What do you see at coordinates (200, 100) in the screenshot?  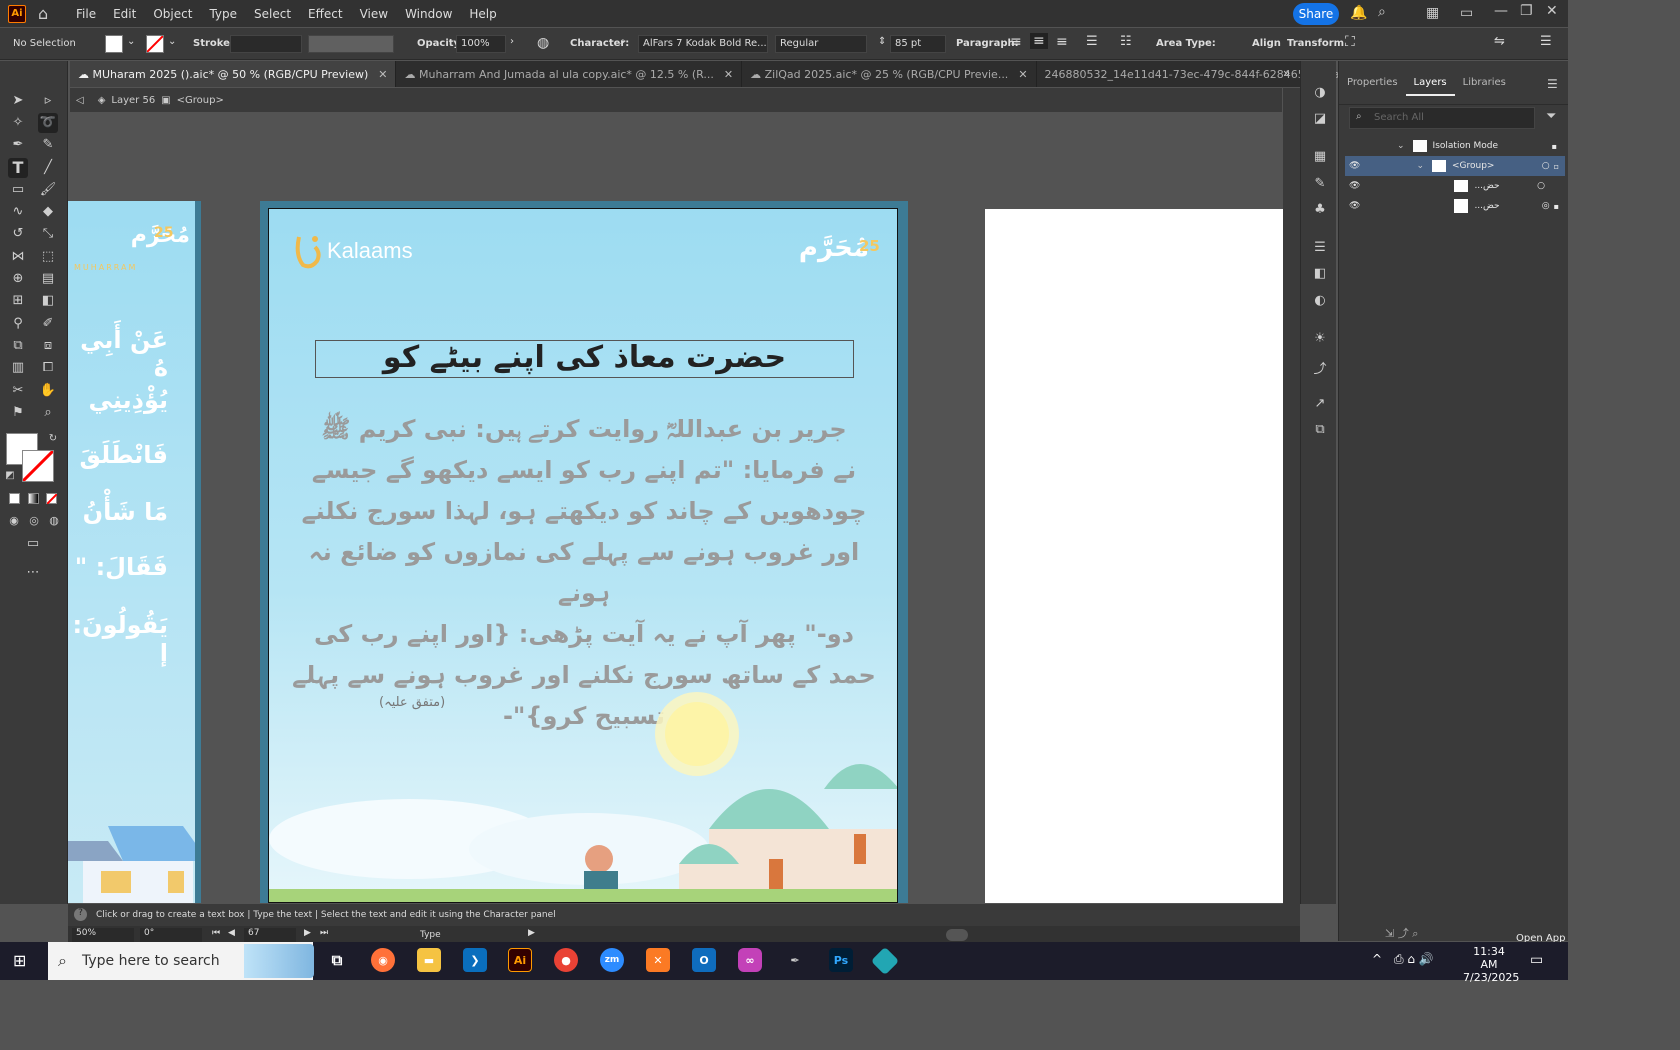 I see `breadcrumb-group: <Group>` at bounding box center [200, 100].